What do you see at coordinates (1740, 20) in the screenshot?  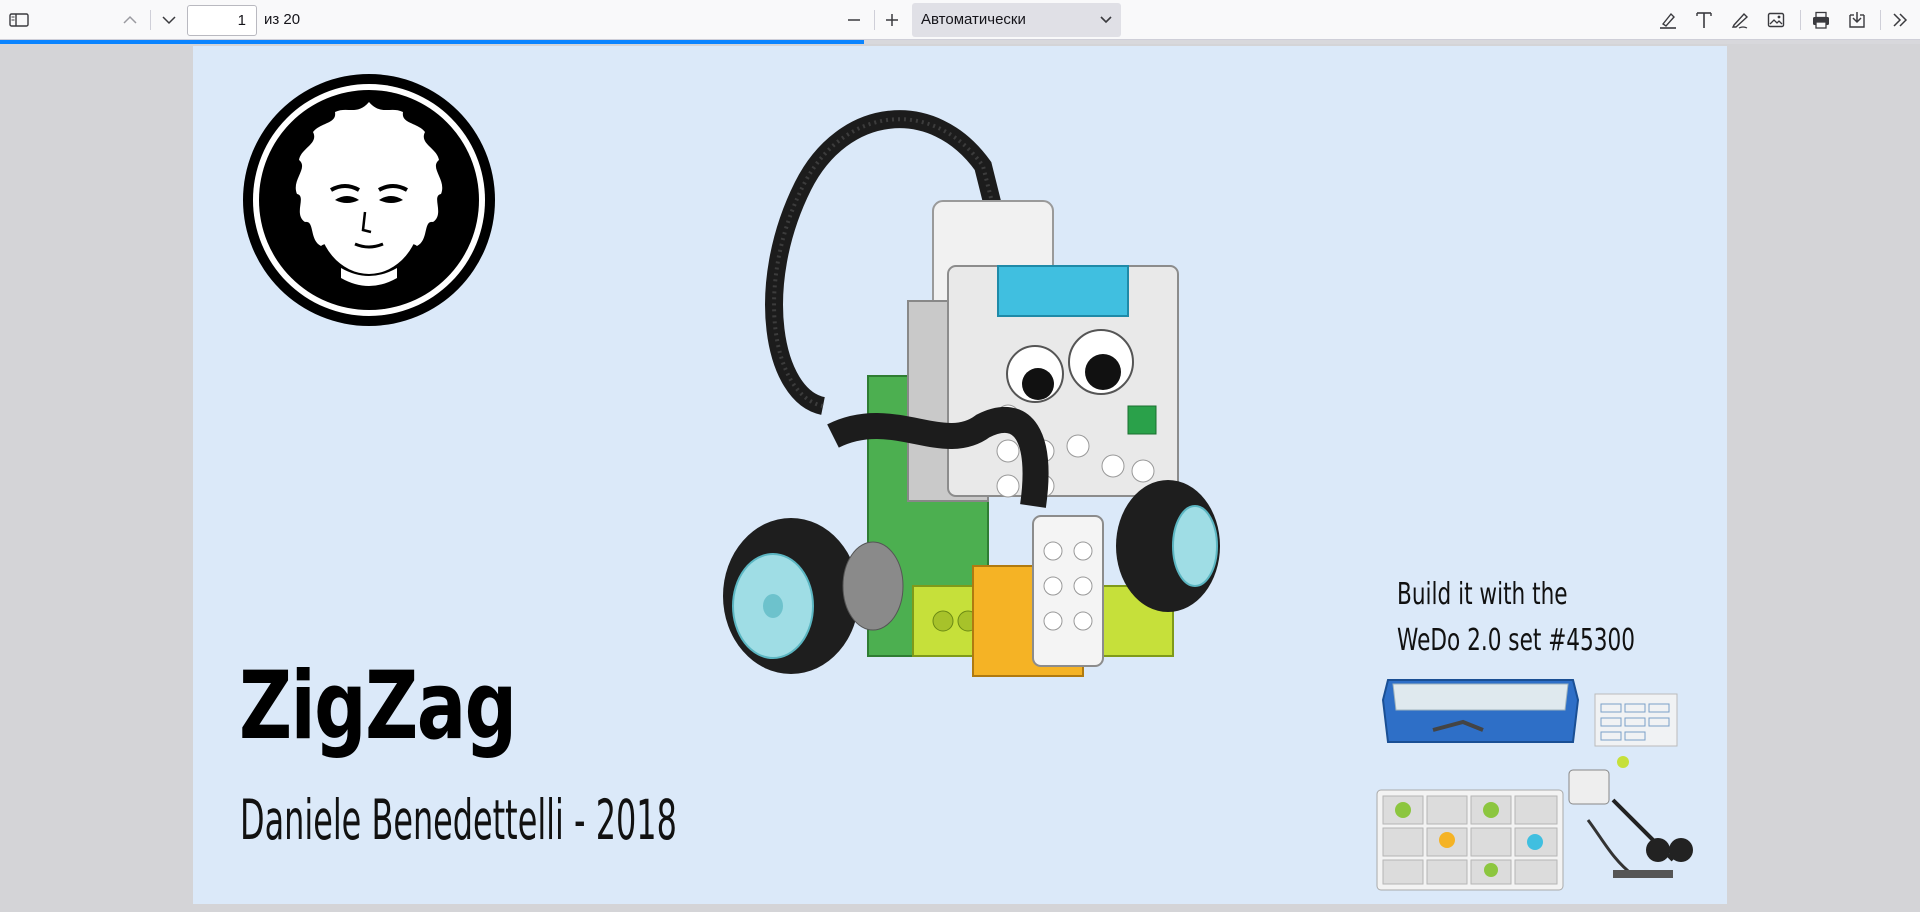 I see `draw-icon` at bounding box center [1740, 20].